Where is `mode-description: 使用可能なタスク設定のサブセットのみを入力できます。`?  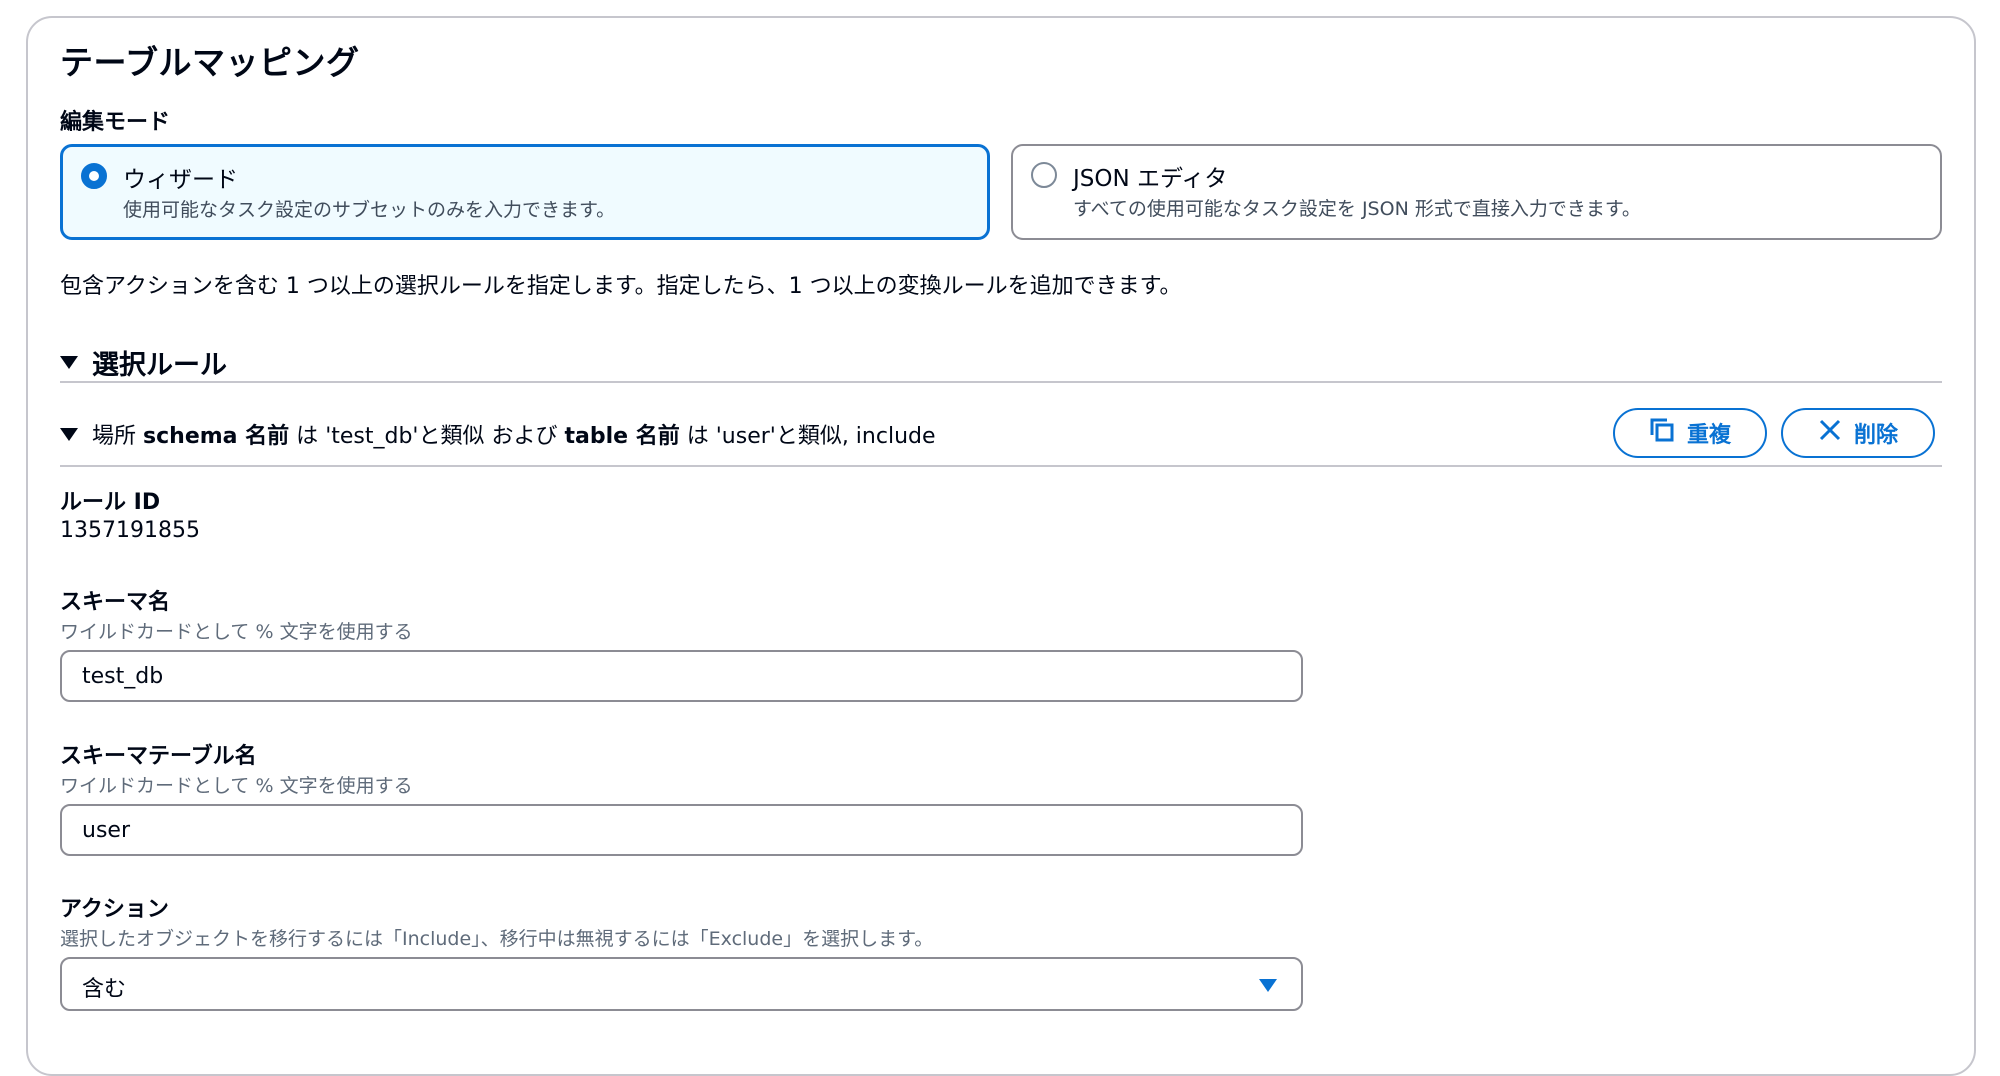 mode-description: 使用可能なタスク設定のサブセットのみを入力できます。 is located at coordinates (369, 210).